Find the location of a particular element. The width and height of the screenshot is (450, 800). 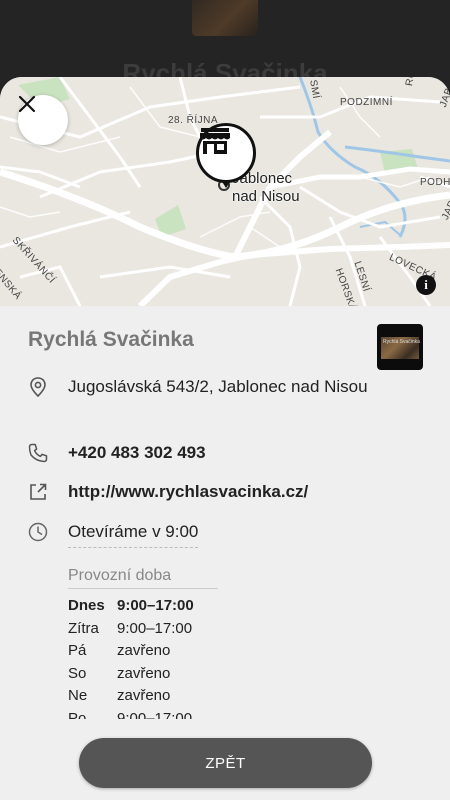

hours-row: So zavřeno is located at coordinates (168, 674).